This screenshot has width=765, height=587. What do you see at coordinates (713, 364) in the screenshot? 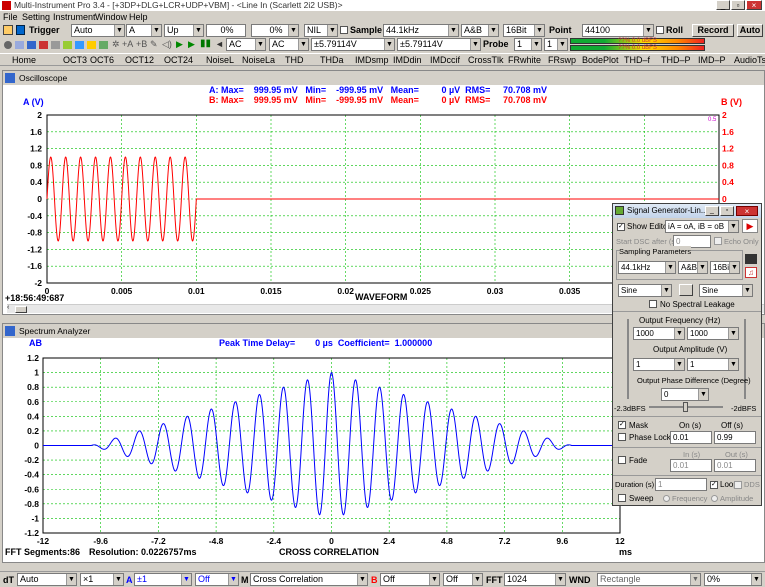
I see `amp-b-field: 1 ▼` at bounding box center [713, 364].